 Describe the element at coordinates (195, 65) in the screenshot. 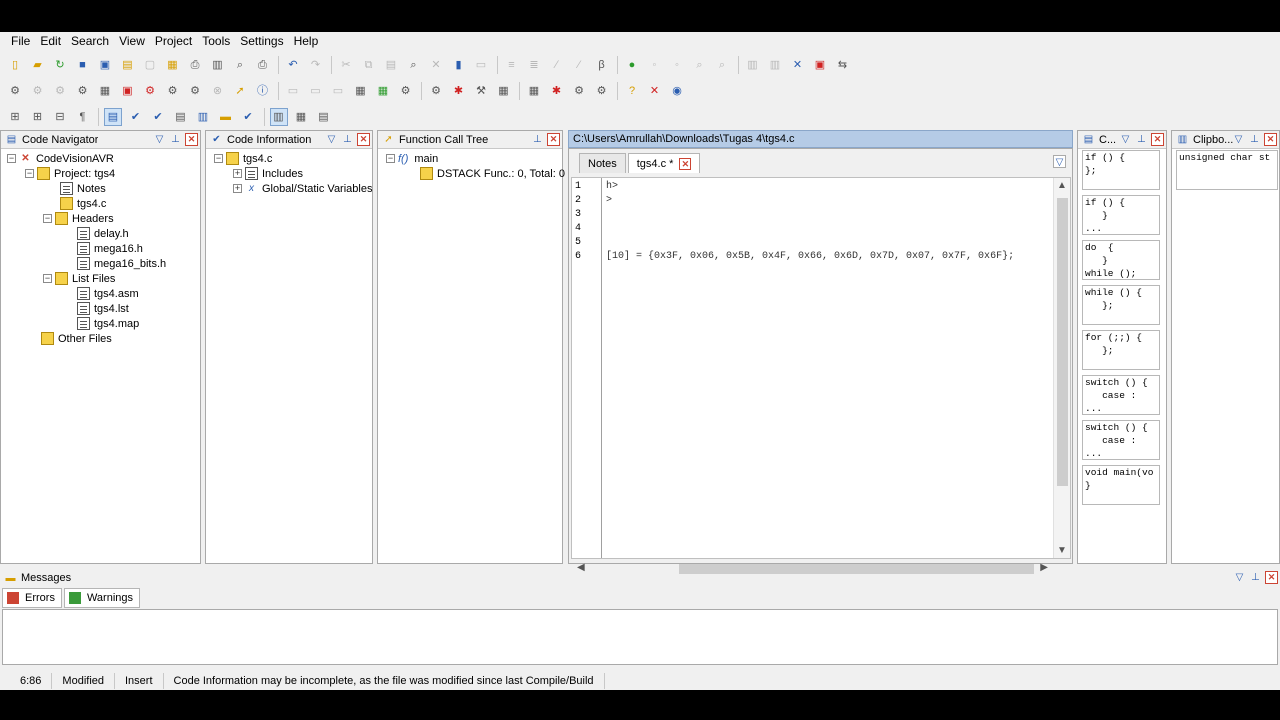

I see `print-icon: ⎙` at that location.